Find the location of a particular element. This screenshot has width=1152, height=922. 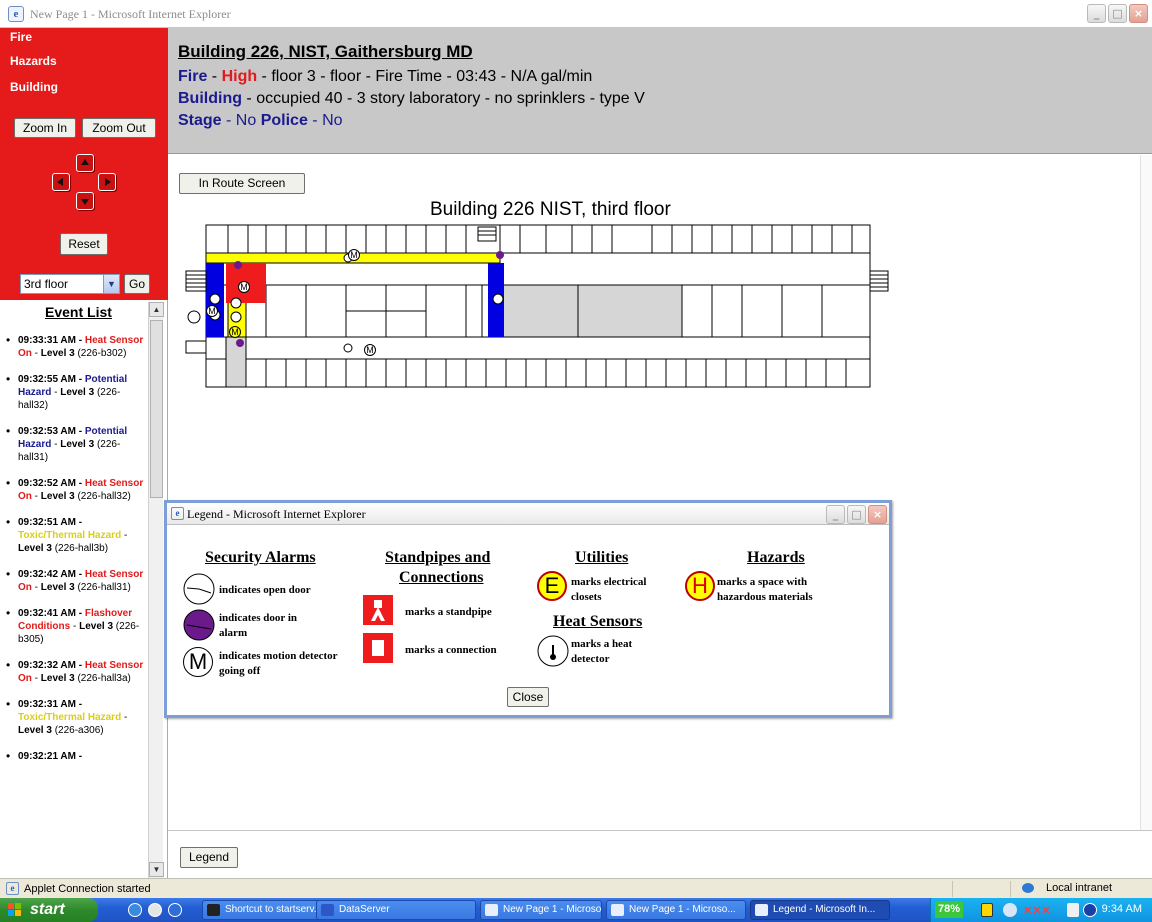

hazards-heading: Hazards is located at coordinates (776, 557).